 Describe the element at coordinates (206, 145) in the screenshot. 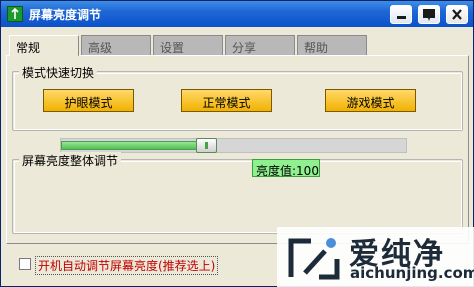

I see `slider-thumb` at that location.